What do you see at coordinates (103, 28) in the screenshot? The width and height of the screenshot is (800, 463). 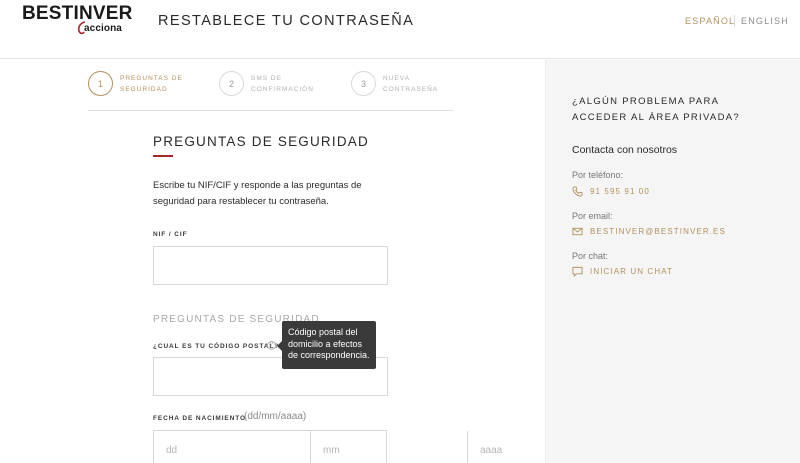 I see `logo-acciona: acciona` at bounding box center [103, 28].